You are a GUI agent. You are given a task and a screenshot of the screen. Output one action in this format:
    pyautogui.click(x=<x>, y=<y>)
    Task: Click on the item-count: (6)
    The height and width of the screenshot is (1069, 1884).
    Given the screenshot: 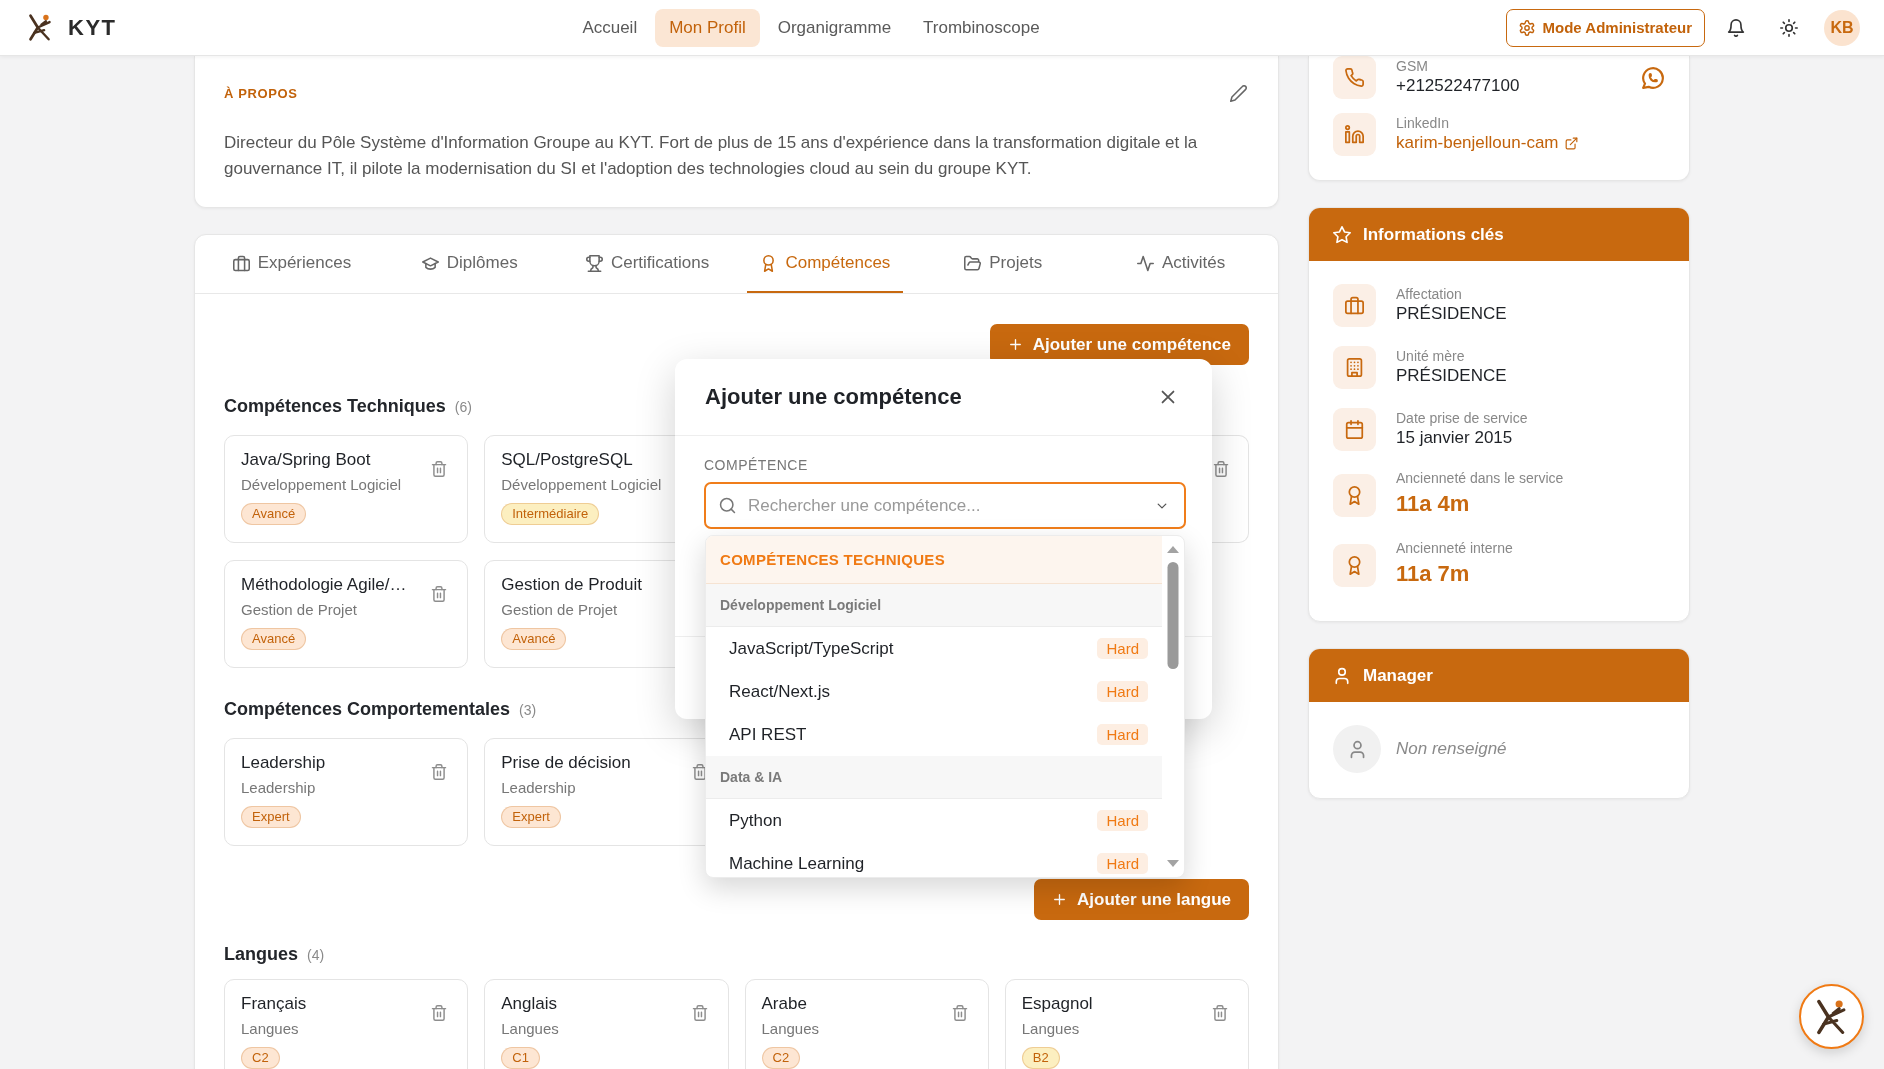 What is the action you would take?
    pyautogui.click(x=463, y=407)
    